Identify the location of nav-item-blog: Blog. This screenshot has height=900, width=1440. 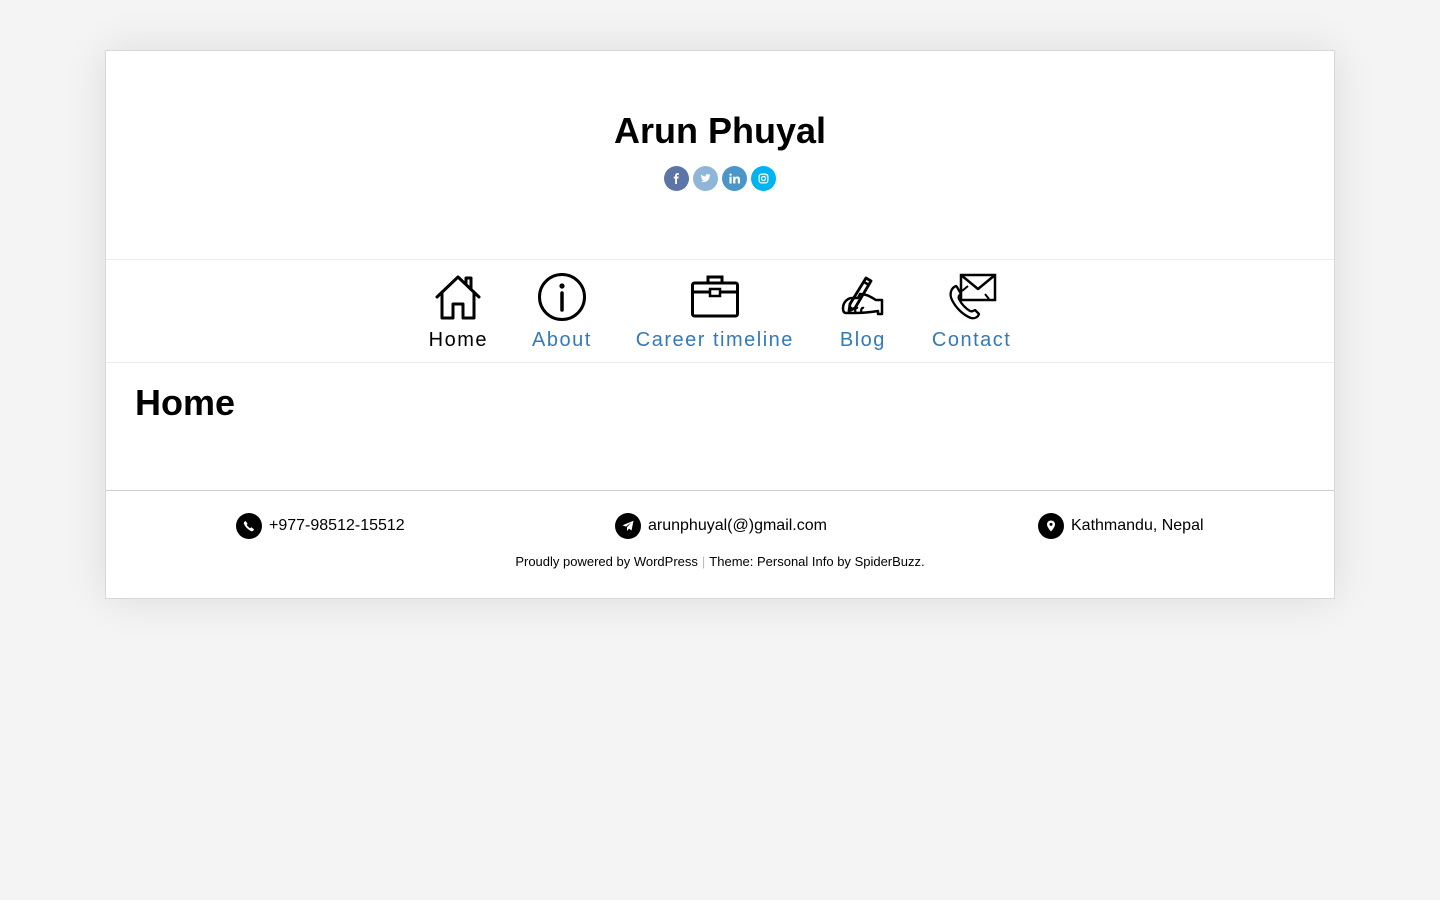
(863, 312).